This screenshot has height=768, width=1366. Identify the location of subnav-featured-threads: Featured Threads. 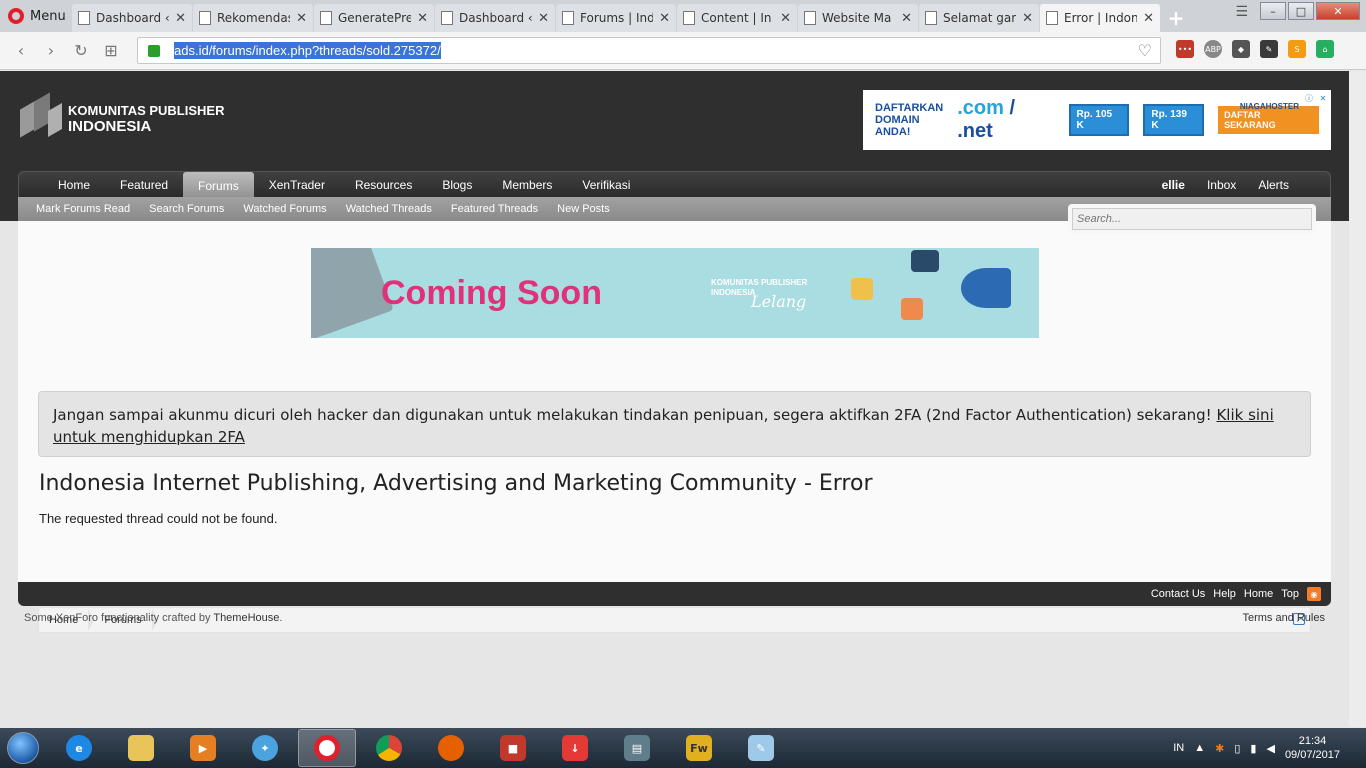
(494, 209).